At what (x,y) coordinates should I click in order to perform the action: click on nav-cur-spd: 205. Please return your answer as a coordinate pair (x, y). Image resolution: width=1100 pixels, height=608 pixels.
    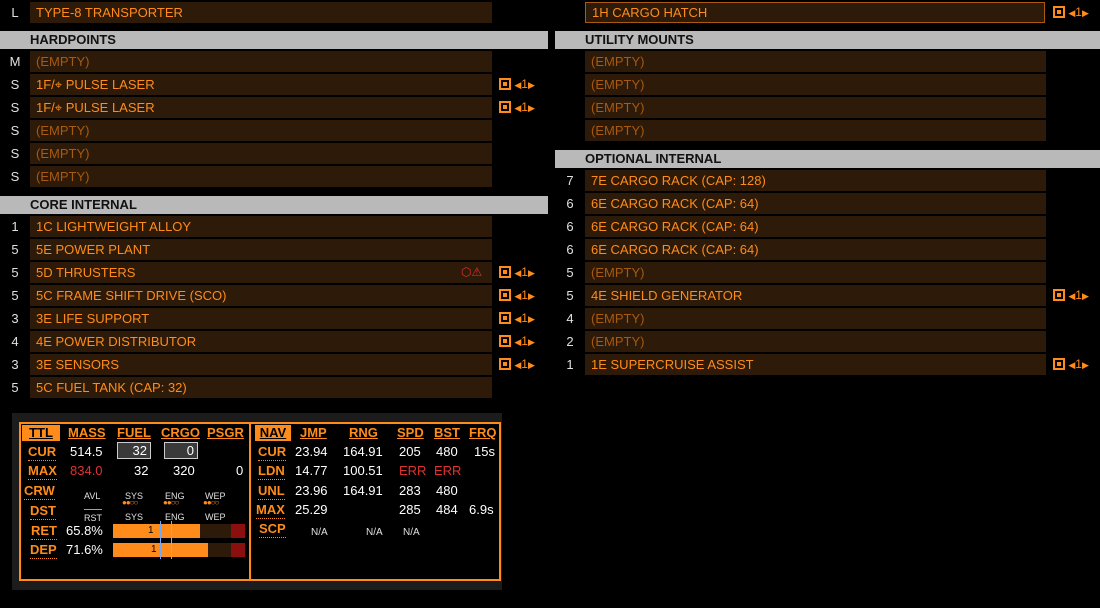
    Looking at the image, I should click on (410, 451).